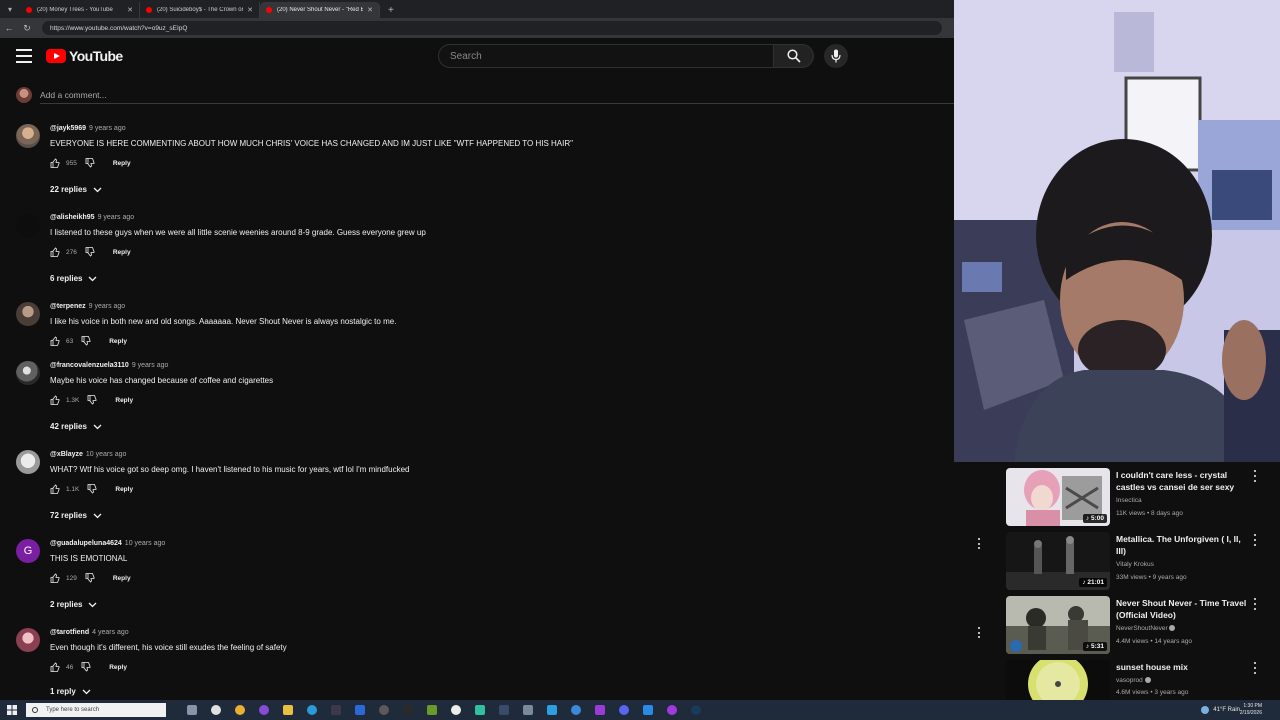 Image resolution: width=1280 pixels, height=720 pixels. Describe the element at coordinates (10, 9) in the screenshot. I see `tab-search-icon: ▾` at that location.